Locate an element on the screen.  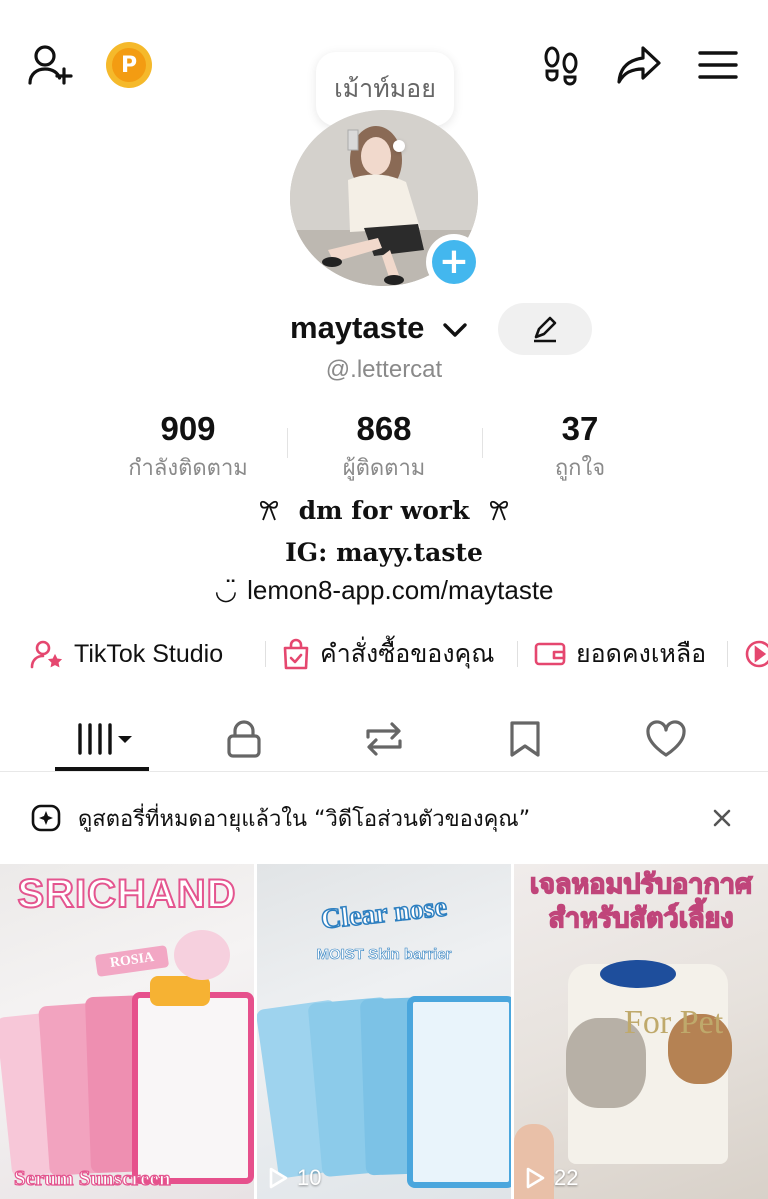
brand-logo is located at coordinates (638, 974).